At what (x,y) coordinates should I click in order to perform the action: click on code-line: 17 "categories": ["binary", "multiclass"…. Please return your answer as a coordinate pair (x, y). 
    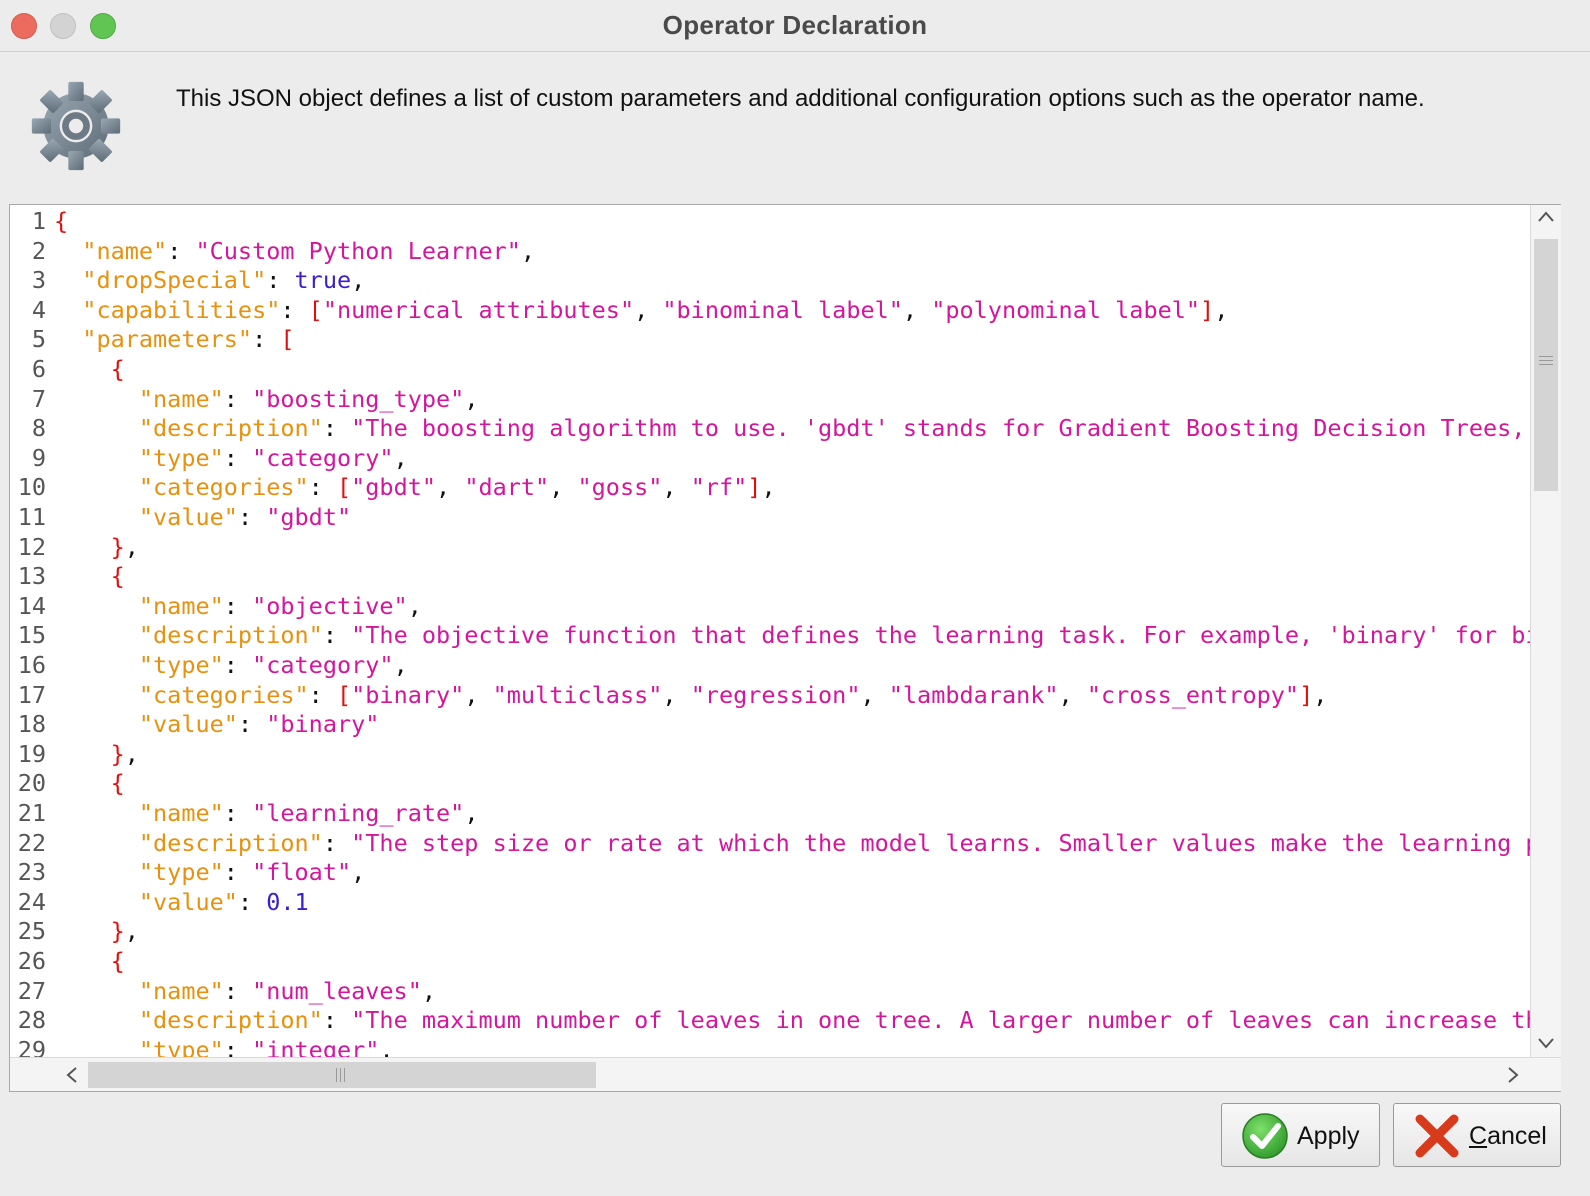
    Looking at the image, I should click on (770, 695).